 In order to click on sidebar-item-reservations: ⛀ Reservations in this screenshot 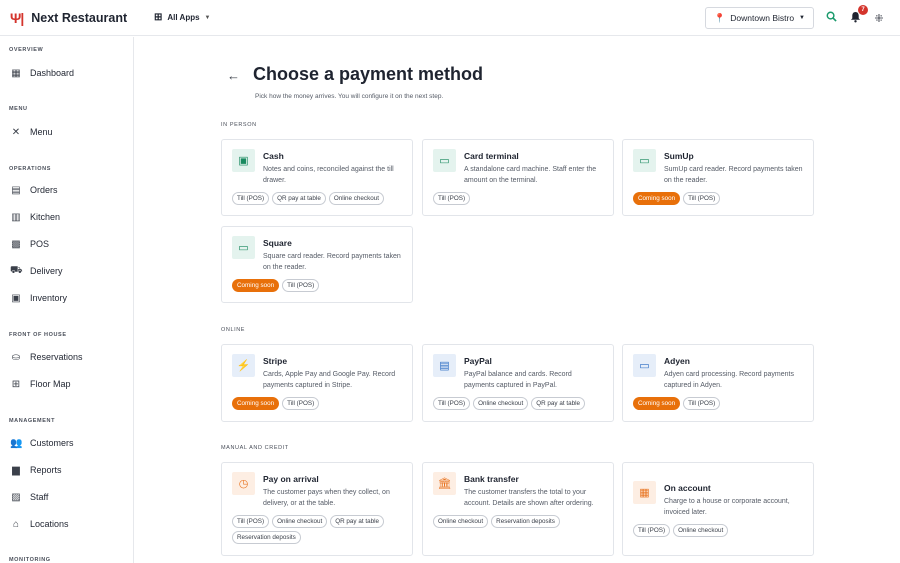, I will do `click(66, 357)`.